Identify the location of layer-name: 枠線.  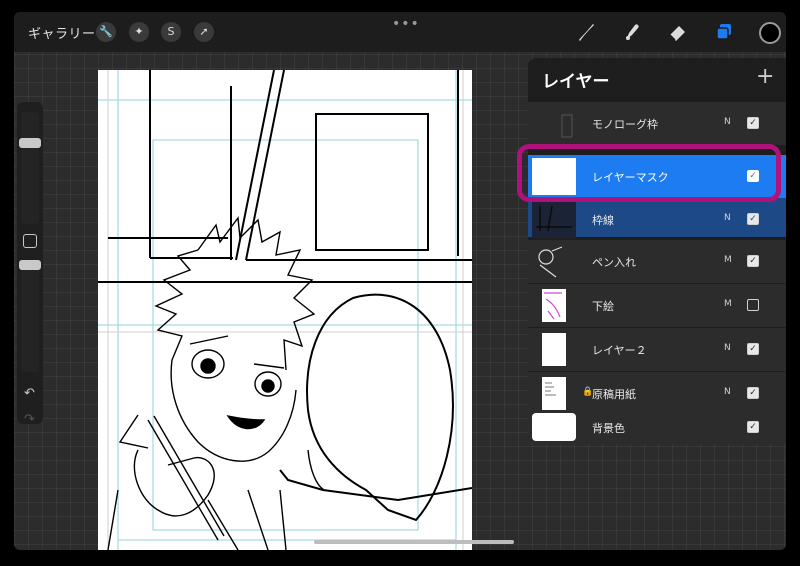
(603, 220).